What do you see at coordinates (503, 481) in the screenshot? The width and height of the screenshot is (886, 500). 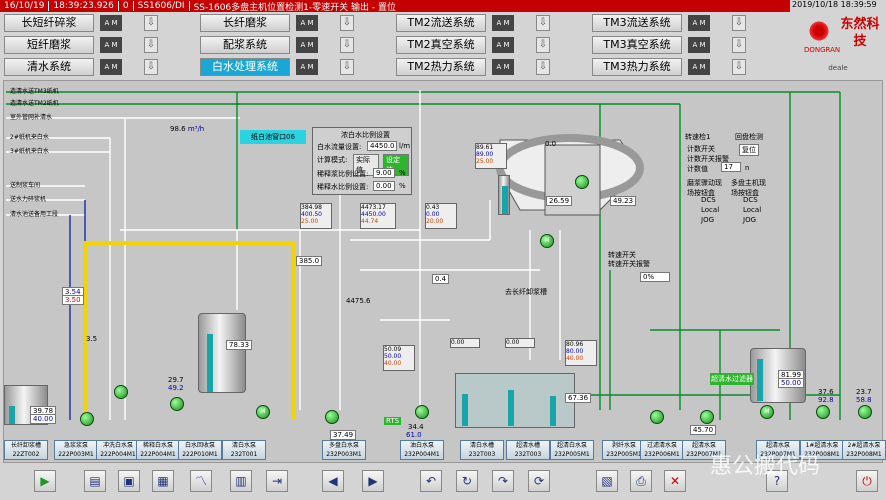 I see `redo-icon: ↷` at bounding box center [503, 481].